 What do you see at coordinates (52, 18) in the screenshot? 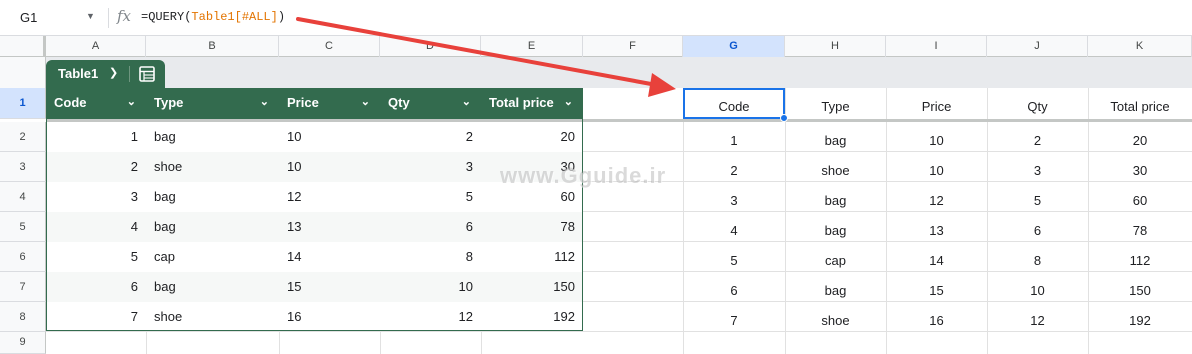
I see `name-box: G1 ▼` at bounding box center [52, 18].